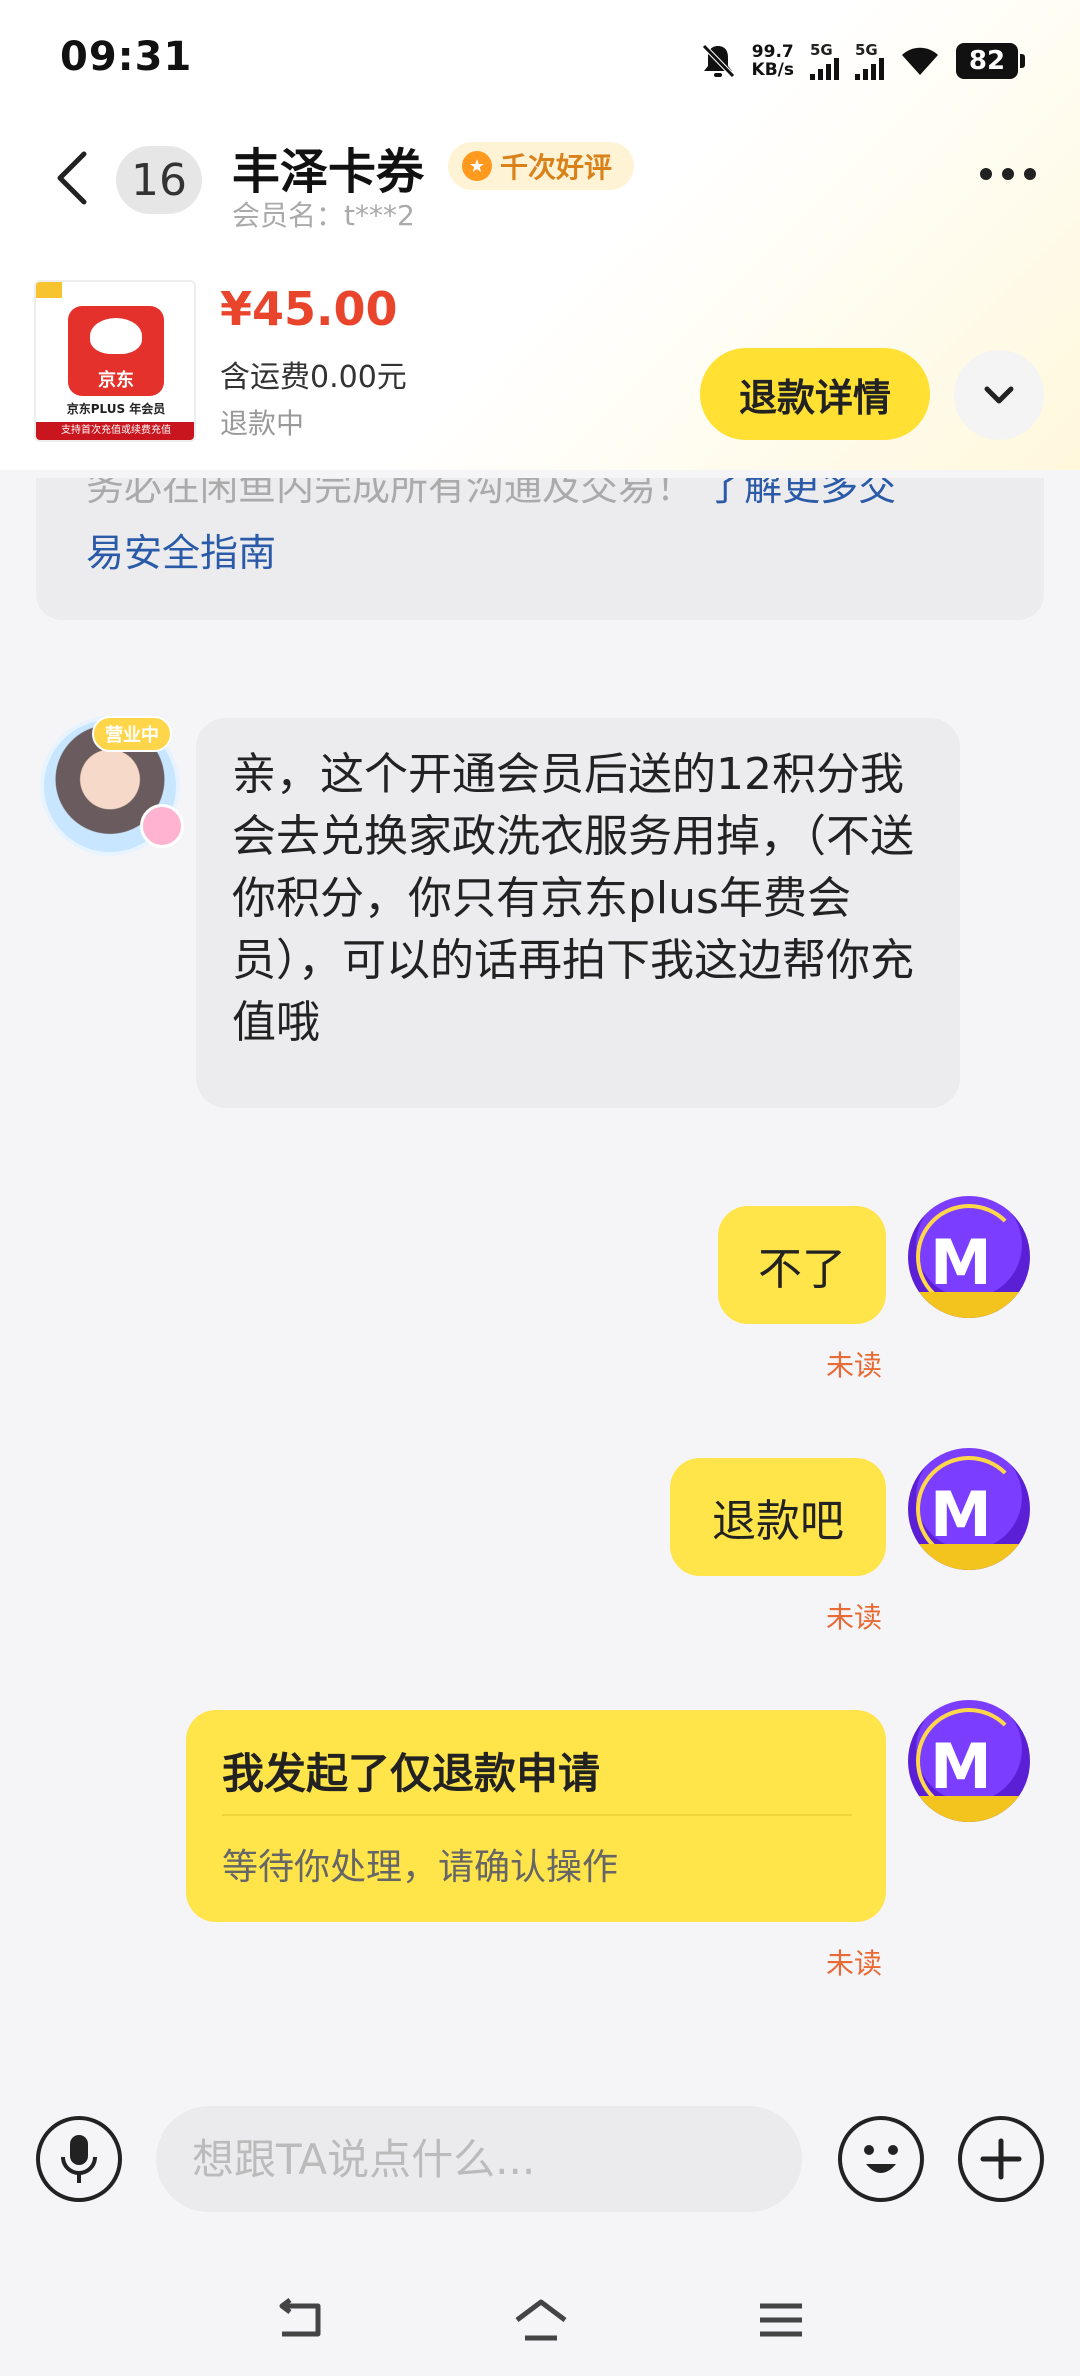 The height and width of the screenshot is (2376, 1080). Describe the element at coordinates (116, 336) in the screenshot. I see `jd-dog-logo` at that location.